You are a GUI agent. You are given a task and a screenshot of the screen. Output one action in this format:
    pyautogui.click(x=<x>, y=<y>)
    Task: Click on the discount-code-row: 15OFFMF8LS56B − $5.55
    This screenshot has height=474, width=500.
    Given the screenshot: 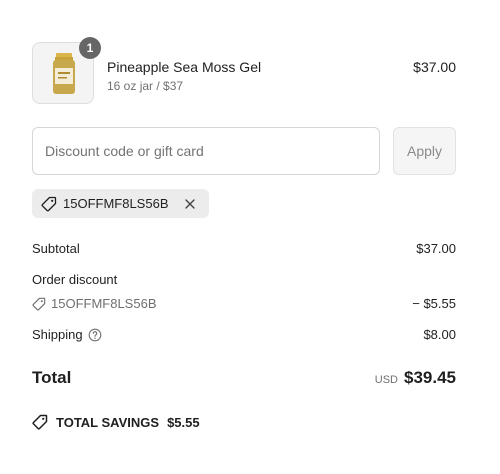 What is the action you would take?
    pyautogui.click(x=244, y=303)
    